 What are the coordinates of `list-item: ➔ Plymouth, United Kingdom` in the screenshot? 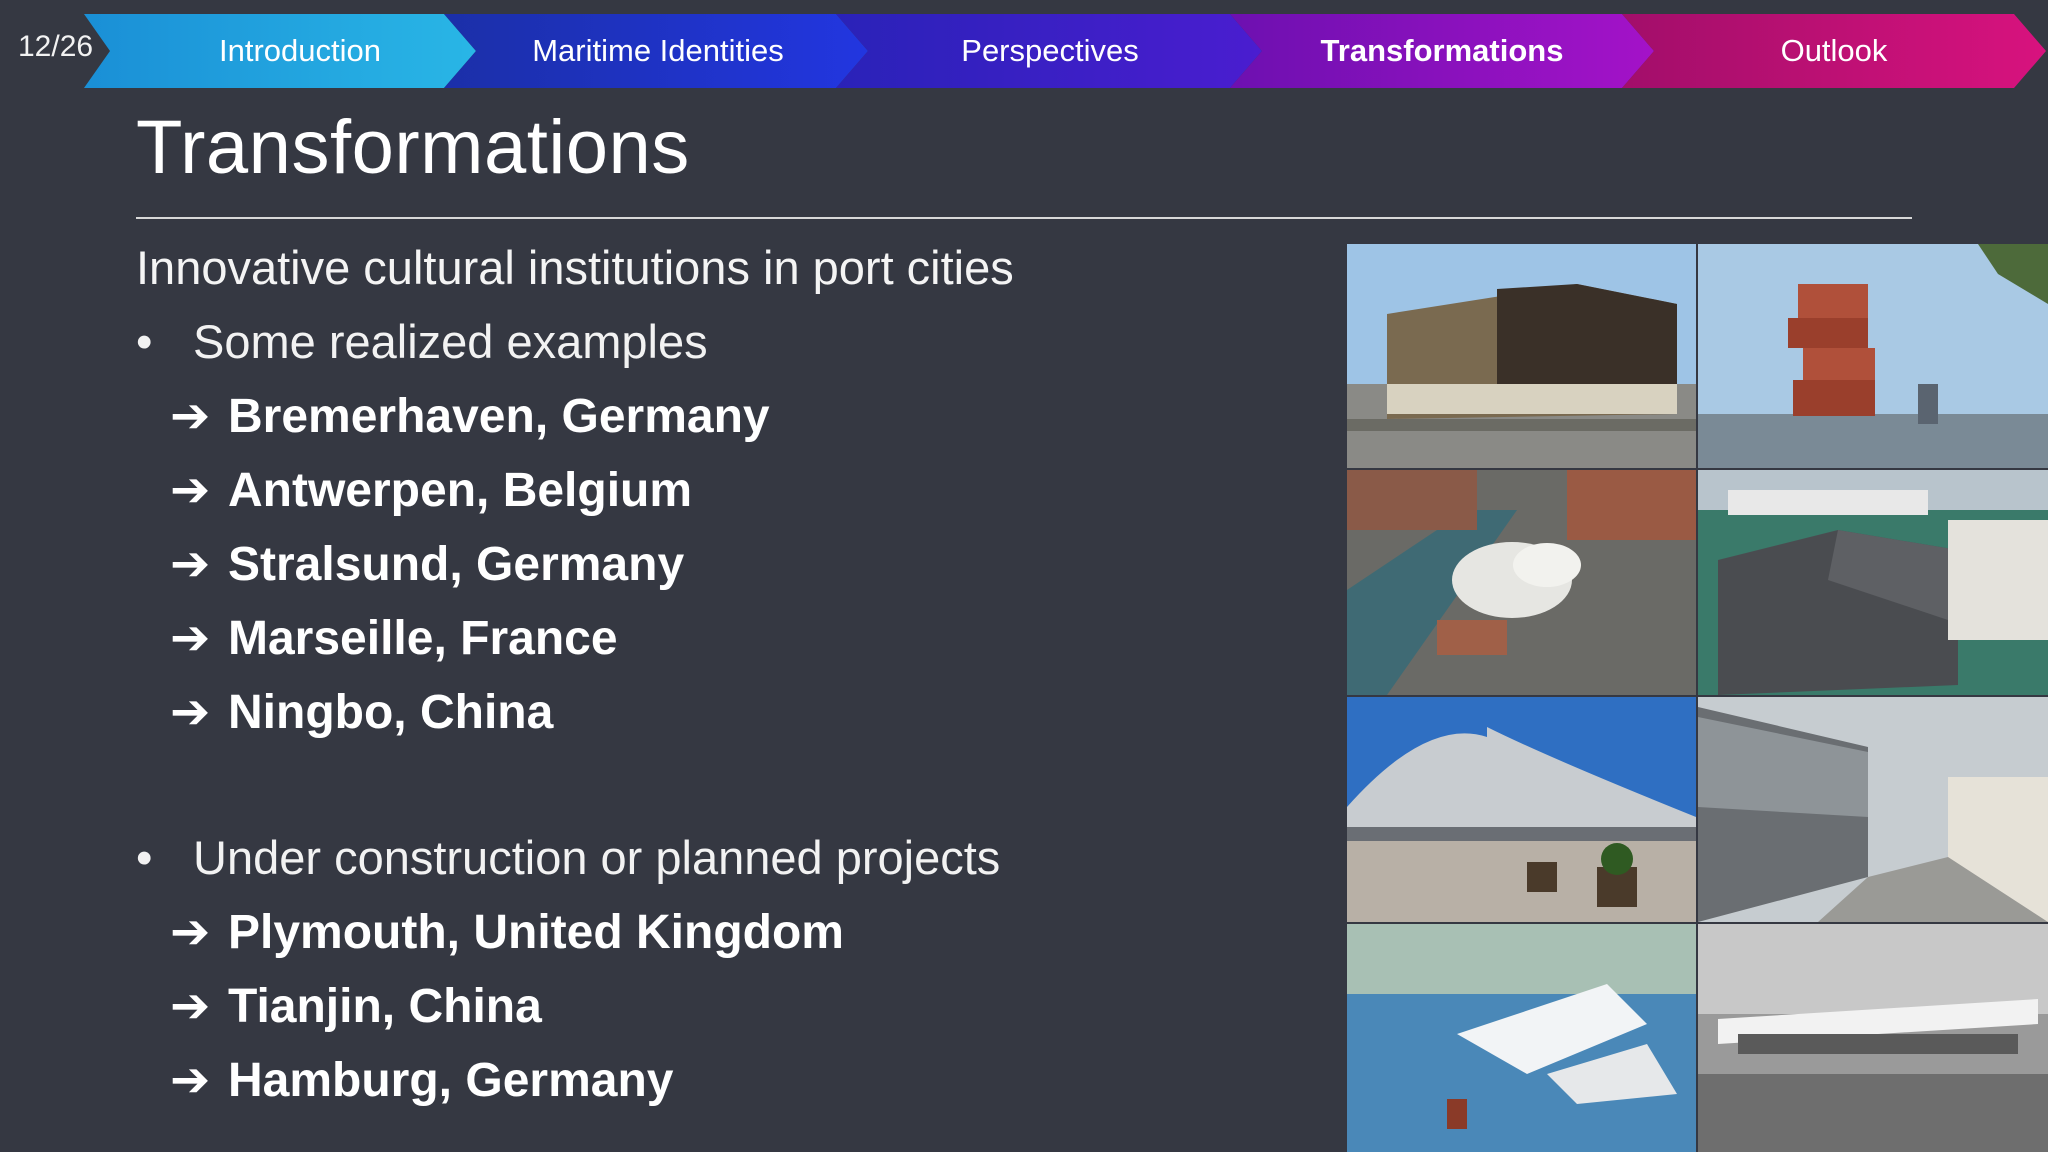 It's located at (507, 932).